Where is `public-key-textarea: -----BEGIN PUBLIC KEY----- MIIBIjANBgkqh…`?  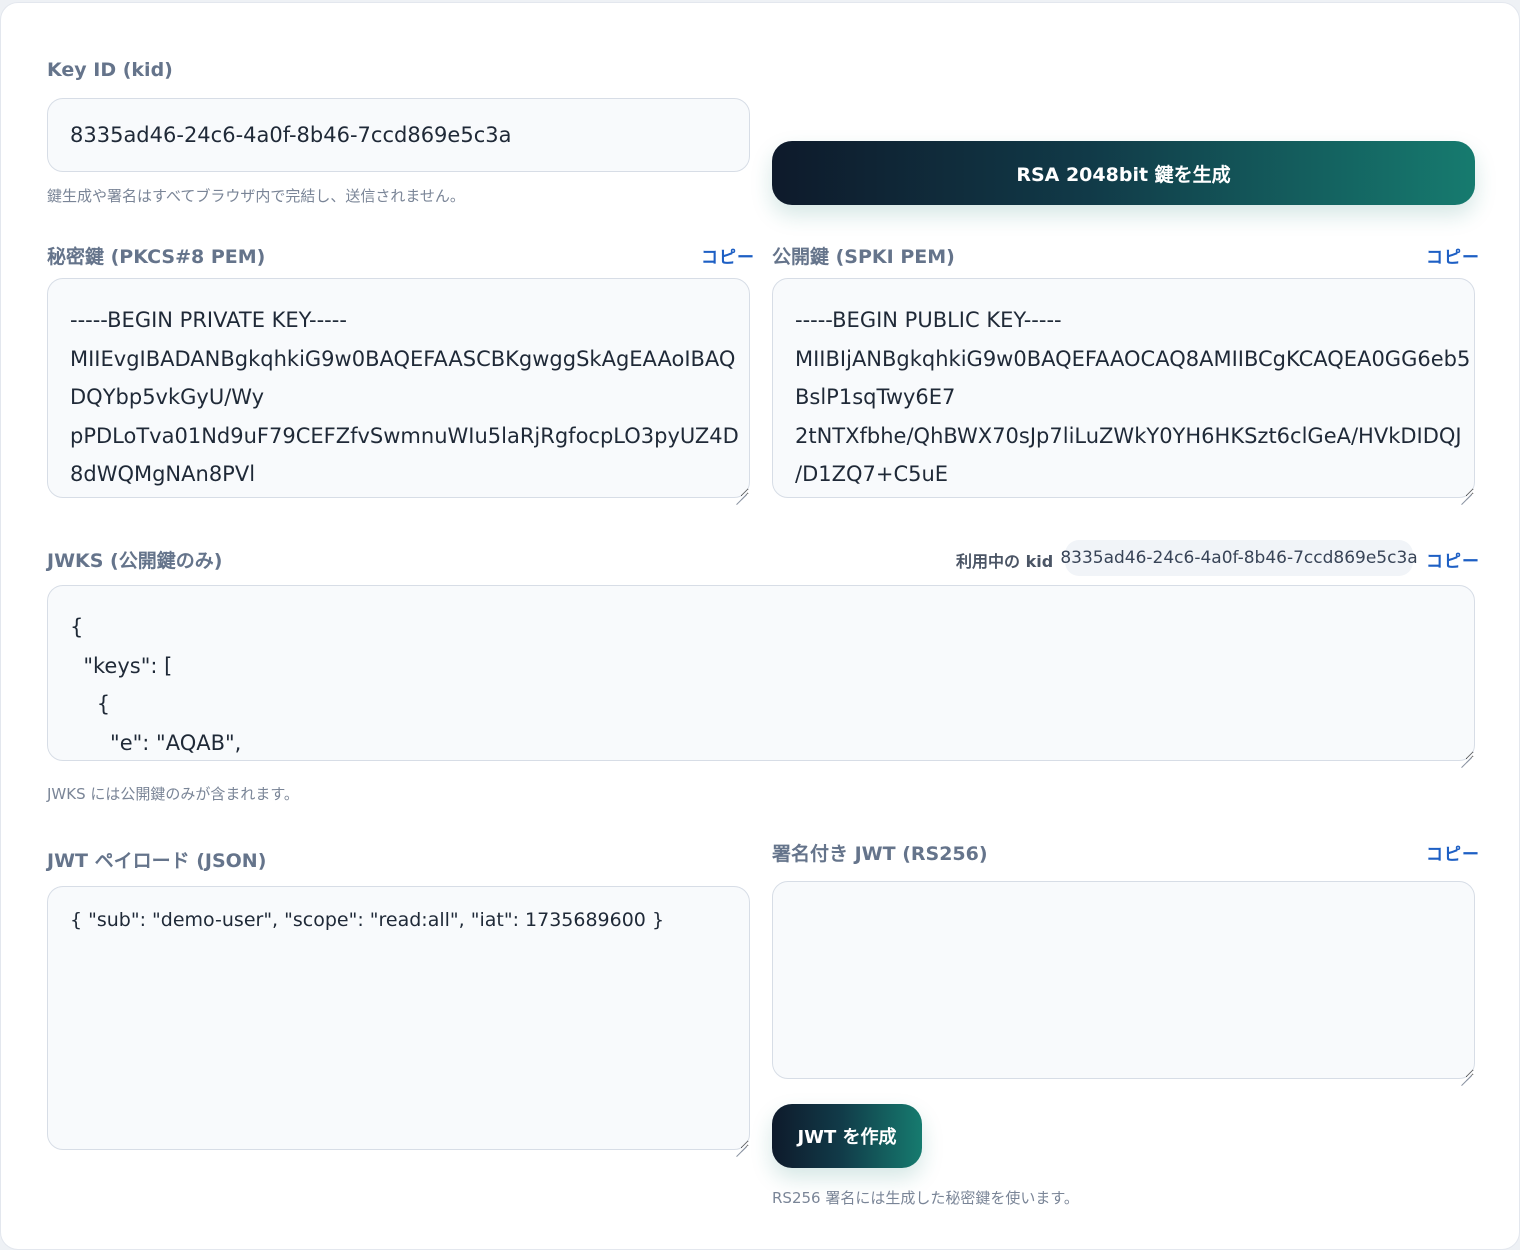 public-key-textarea: -----BEGIN PUBLIC KEY----- MIIBIjANBgkqh… is located at coordinates (1123, 388).